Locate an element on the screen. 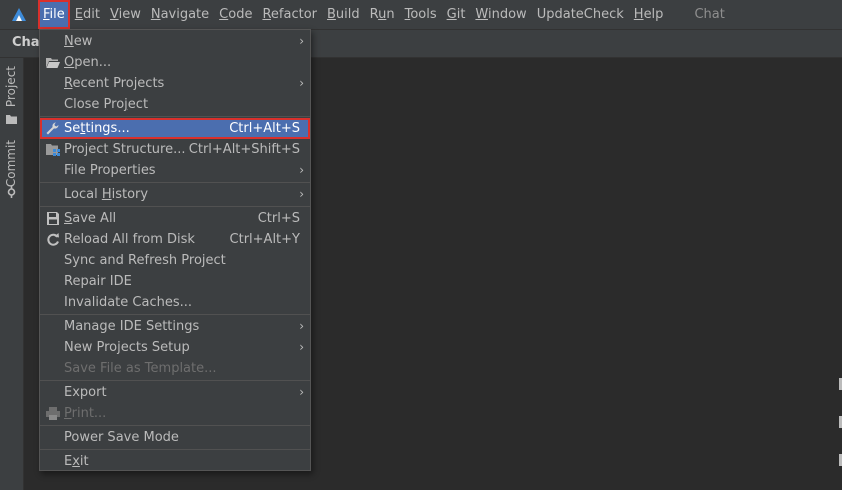  menu-item-export: Export › is located at coordinates (175, 392).